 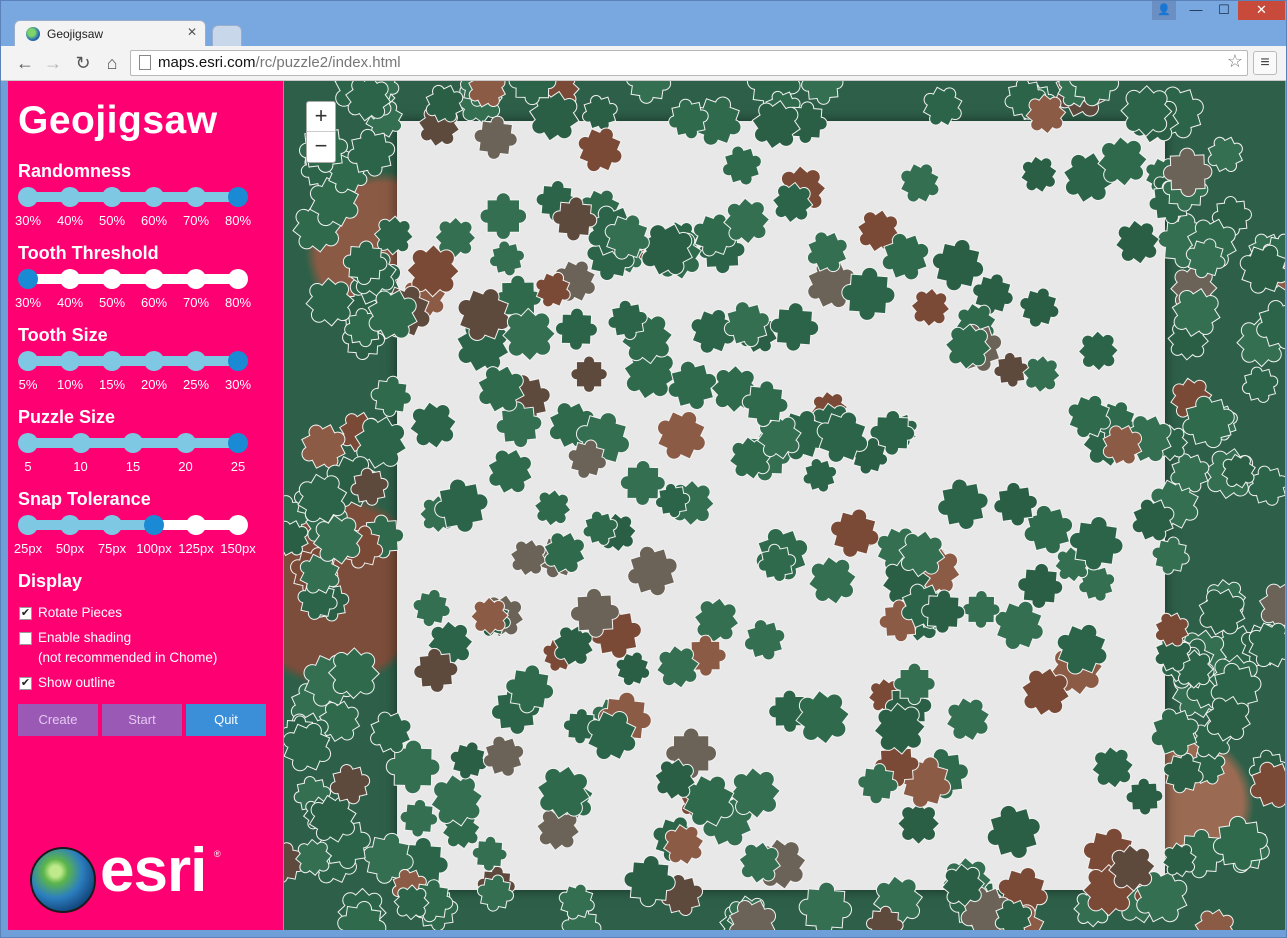 What do you see at coordinates (128, 657) in the screenshot?
I see `enable-shading-sublabel: (not recommended in Chome)` at bounding box center [128, 657].